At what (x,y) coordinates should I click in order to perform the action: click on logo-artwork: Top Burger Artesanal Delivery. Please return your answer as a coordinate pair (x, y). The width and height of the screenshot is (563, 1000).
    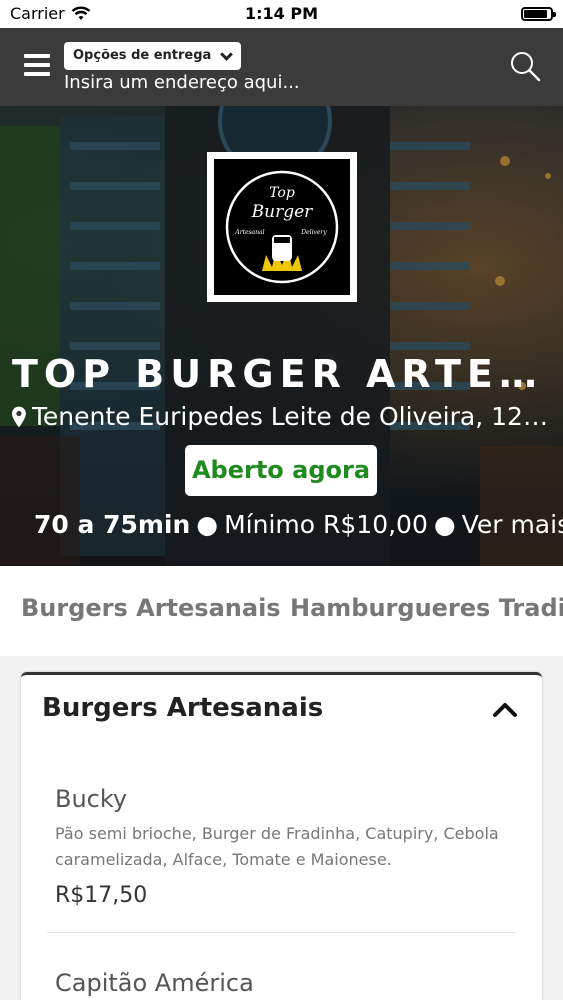
    Looking at the image, I should click on (282, 227).